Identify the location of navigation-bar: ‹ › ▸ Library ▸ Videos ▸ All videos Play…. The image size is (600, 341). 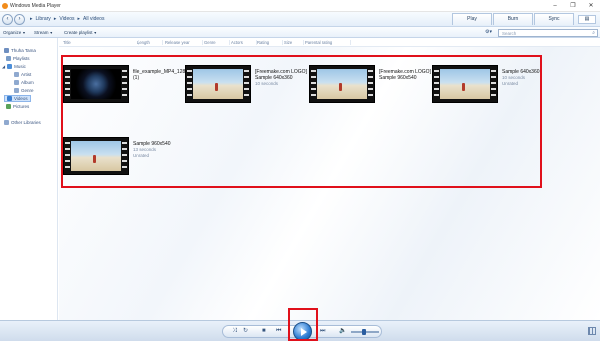
(300, 19).